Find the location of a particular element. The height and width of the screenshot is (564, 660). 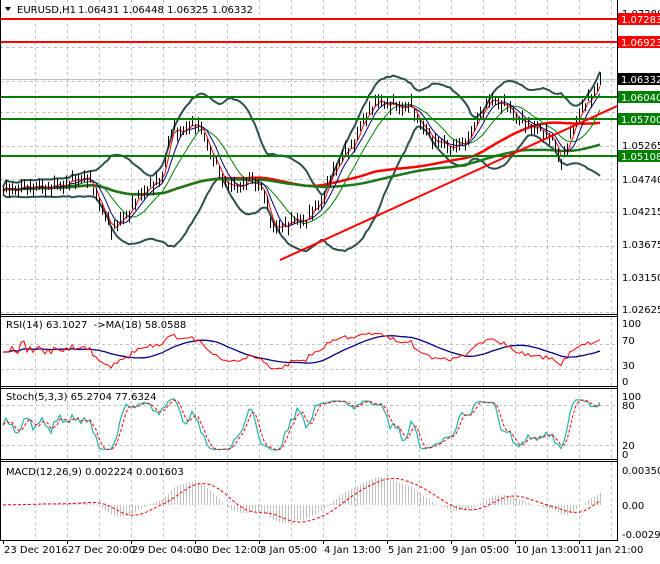

level-price-label: 1.07283 is located at coordinates (640, 20).